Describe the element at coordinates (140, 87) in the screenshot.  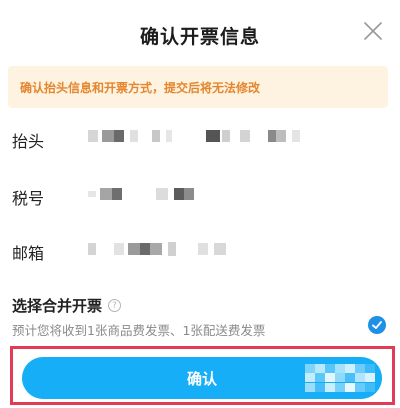
I see `warning-notice-text: 确认抬头信息和开票方式，提交后将无法修改` at that location.